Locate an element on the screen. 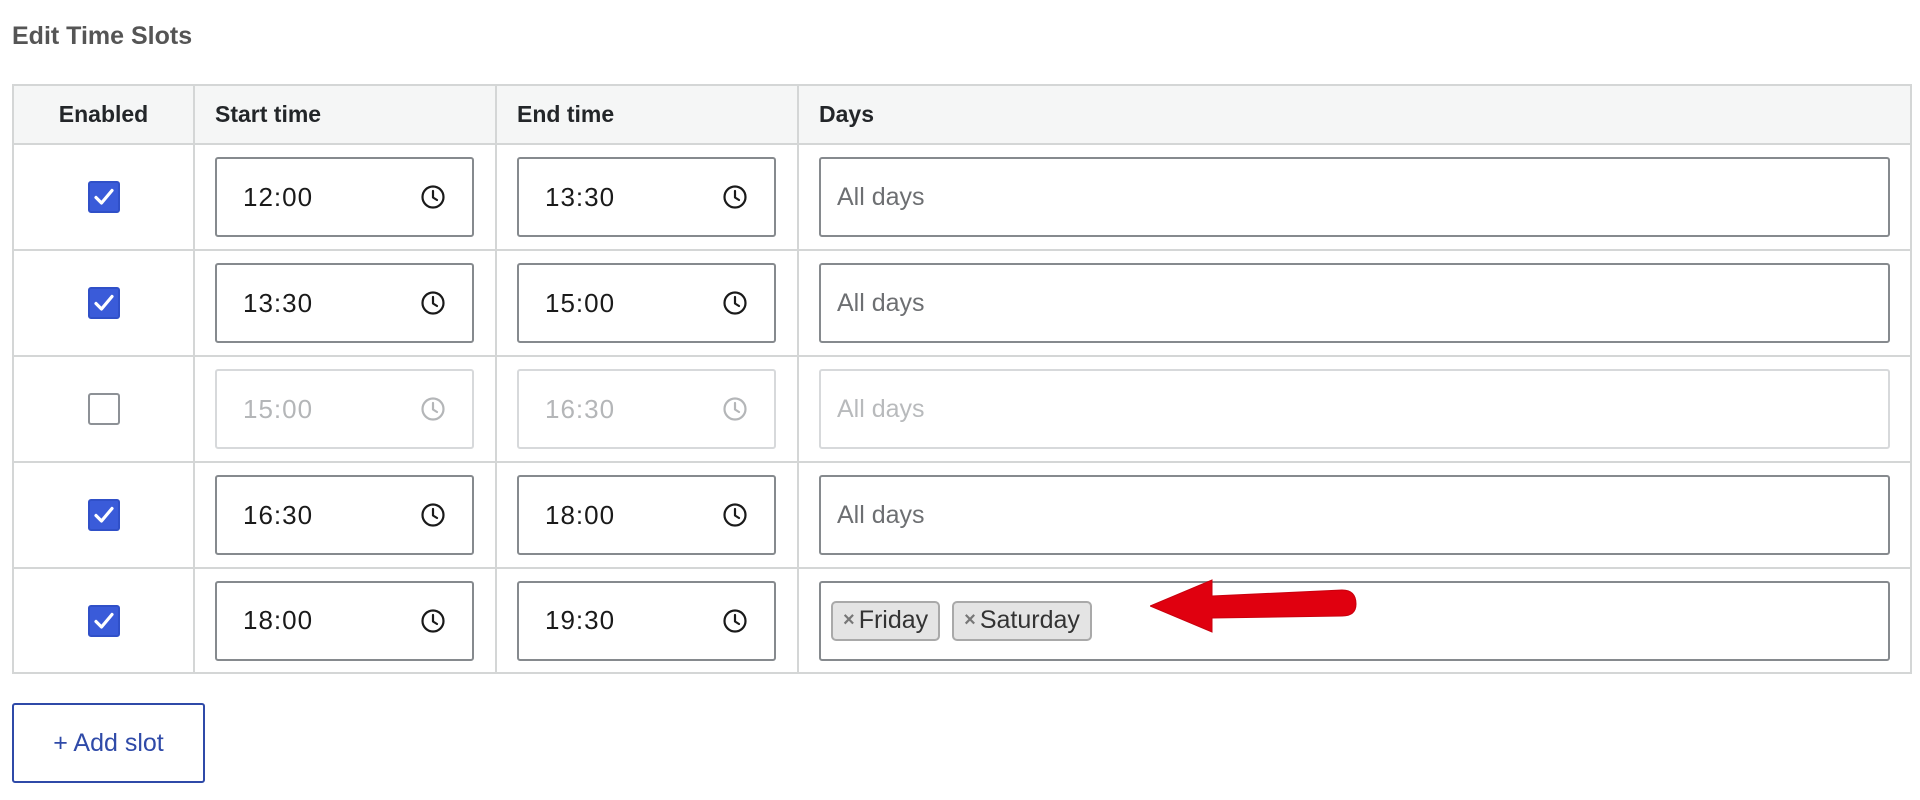  end-time-value: 18:00 is located at coordinates (580, 514).